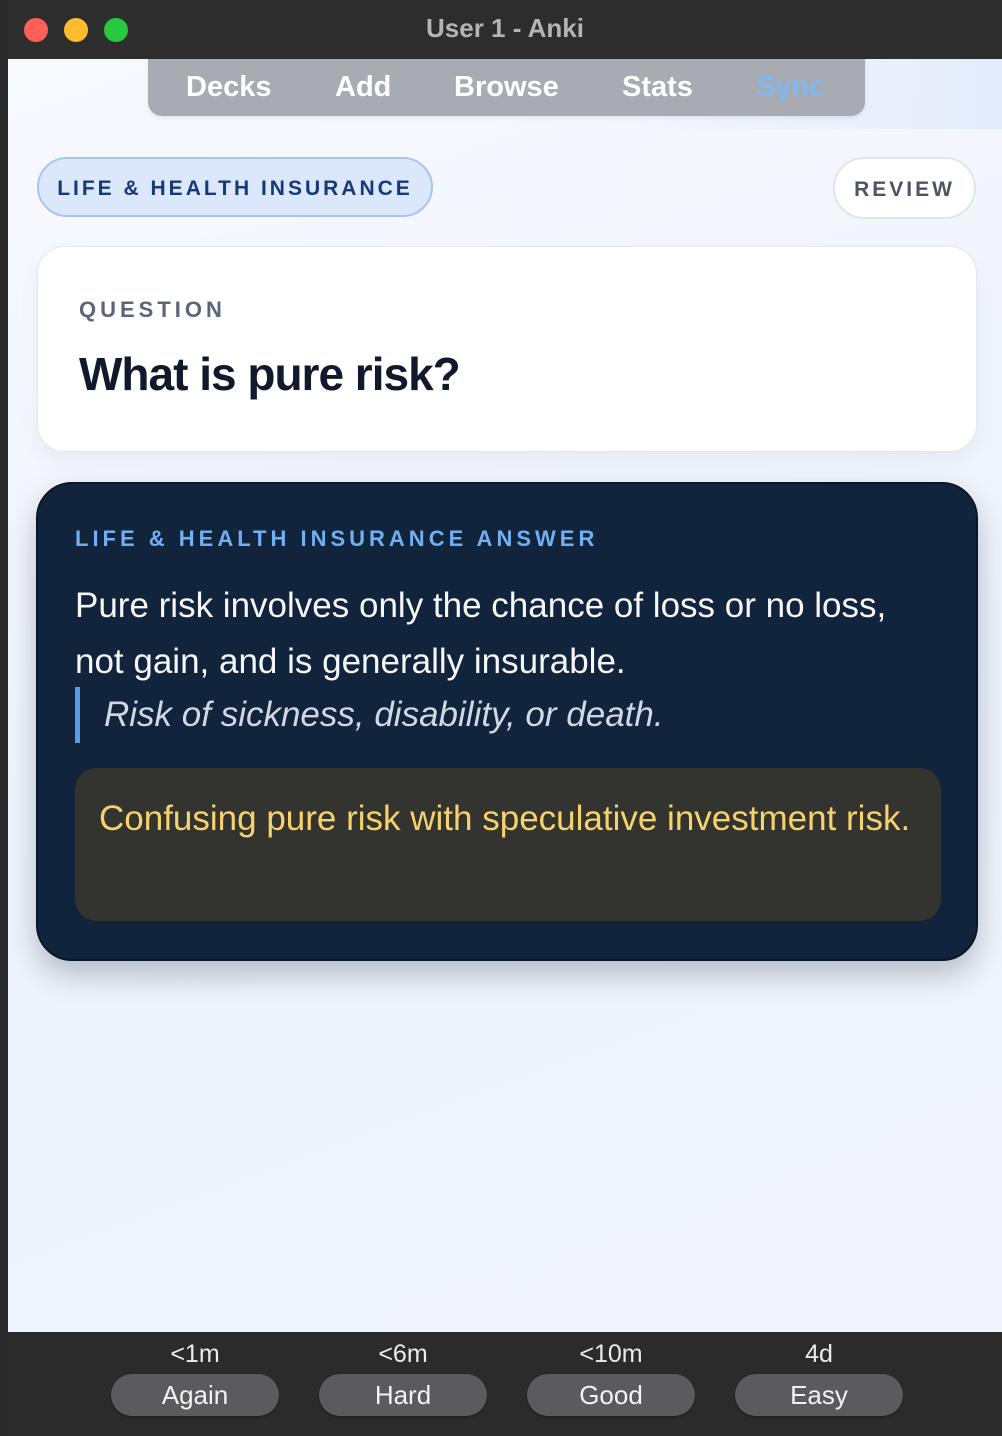 This screenshot has width=1002, height=1436. I want to click on main-toolbar: Decks Add Browse Stats Sync, so click(506, 87).